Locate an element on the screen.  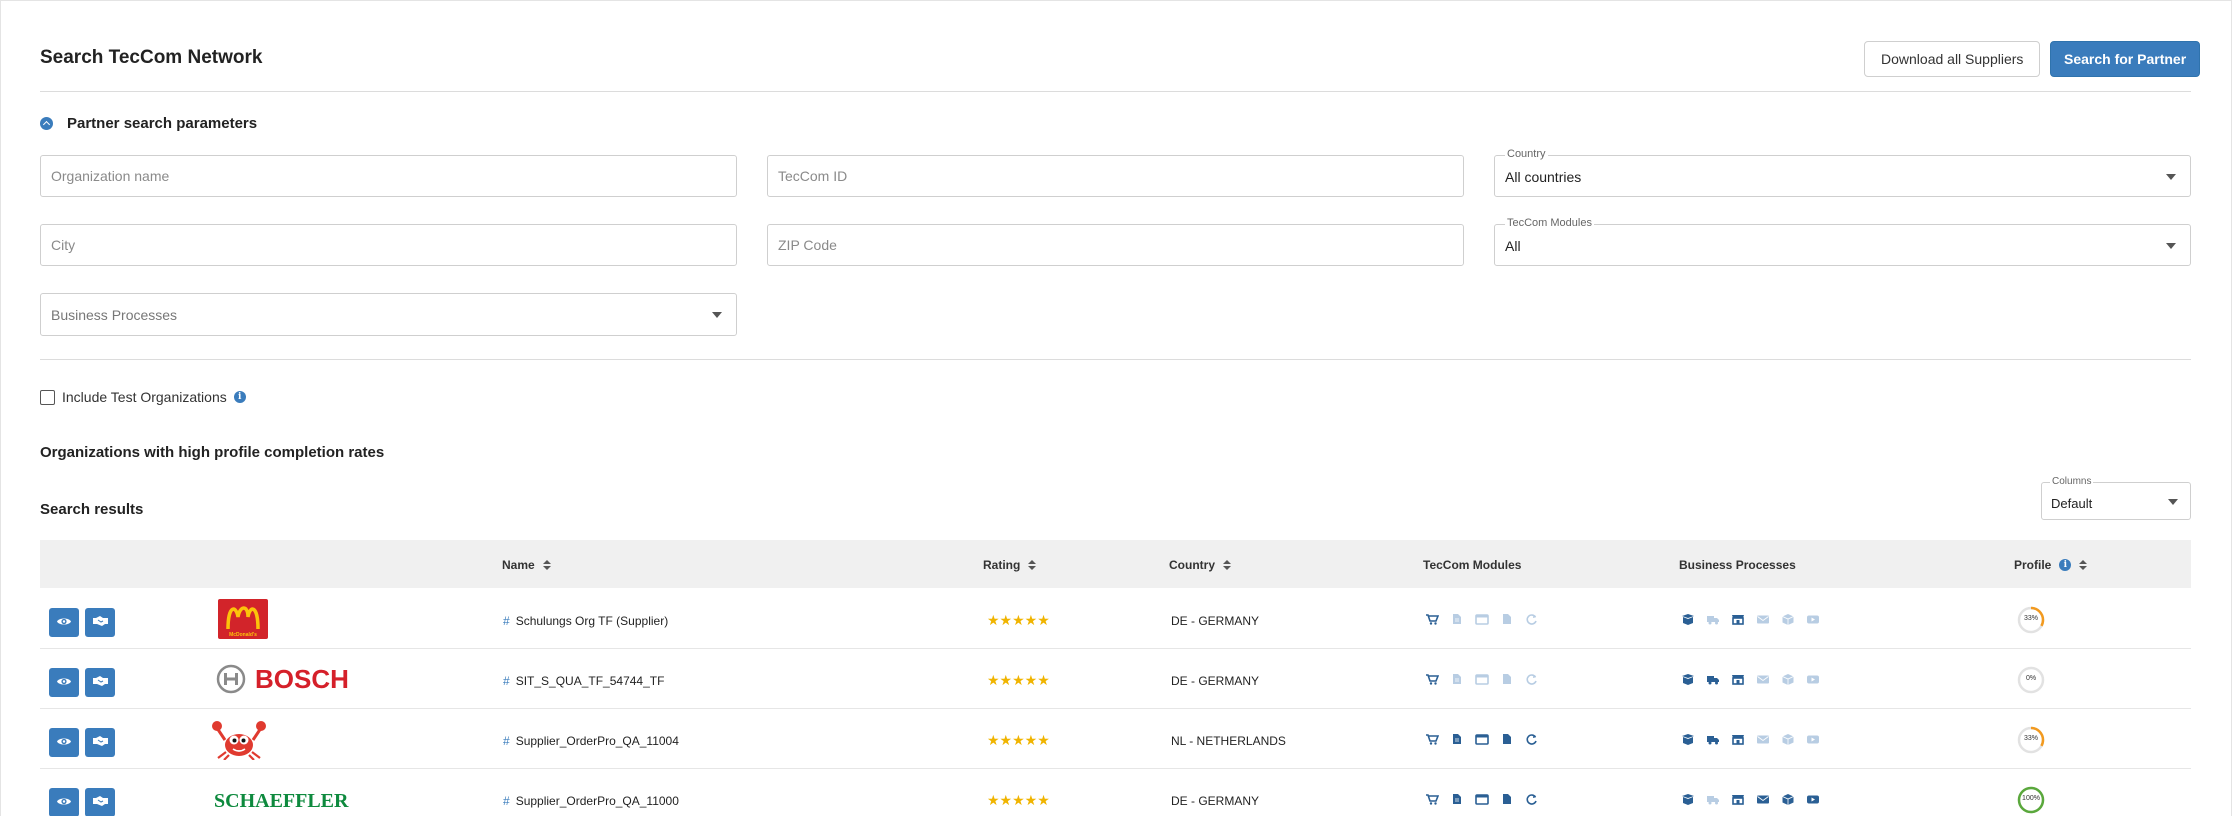
business-processes-icons is located at coordinates (1750, 619).